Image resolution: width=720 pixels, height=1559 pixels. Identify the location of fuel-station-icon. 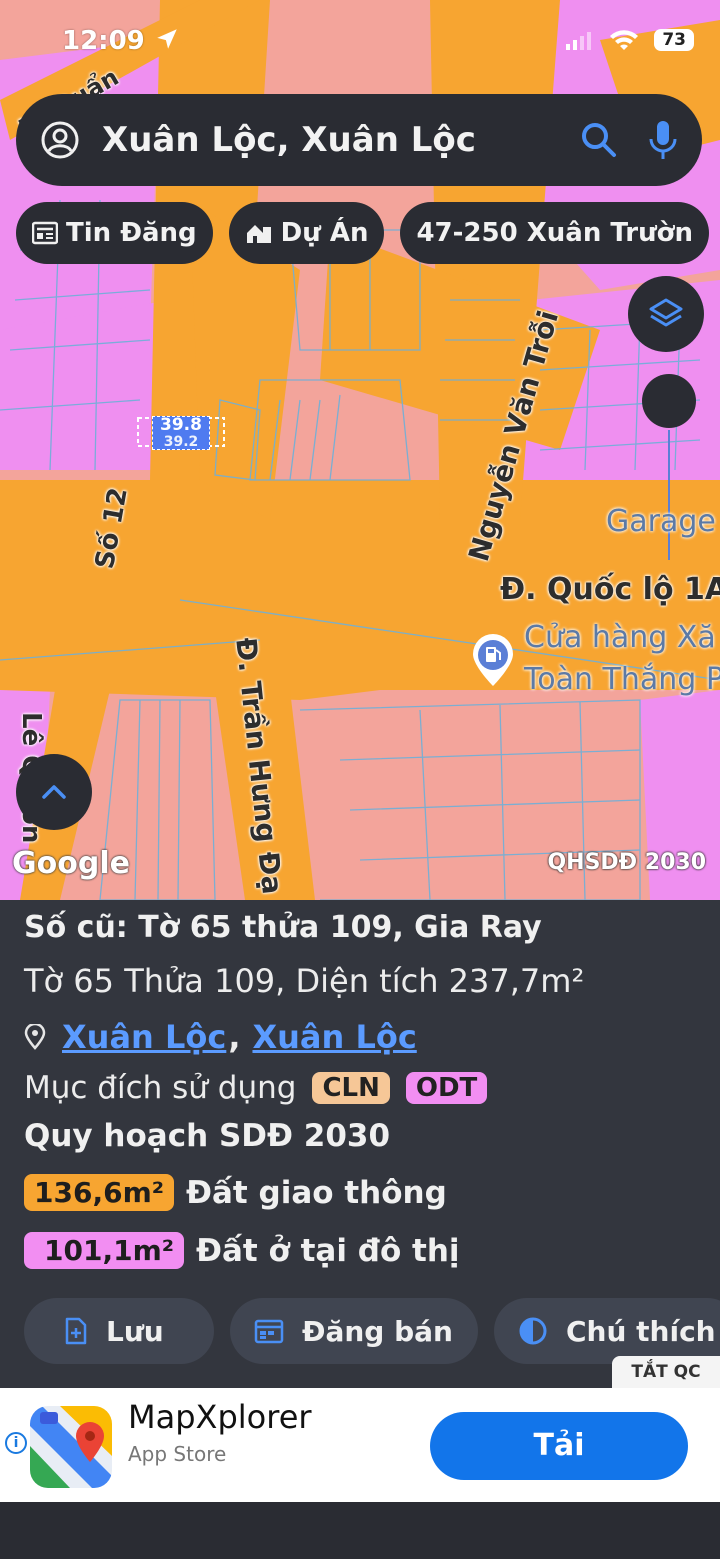
(493, 661).